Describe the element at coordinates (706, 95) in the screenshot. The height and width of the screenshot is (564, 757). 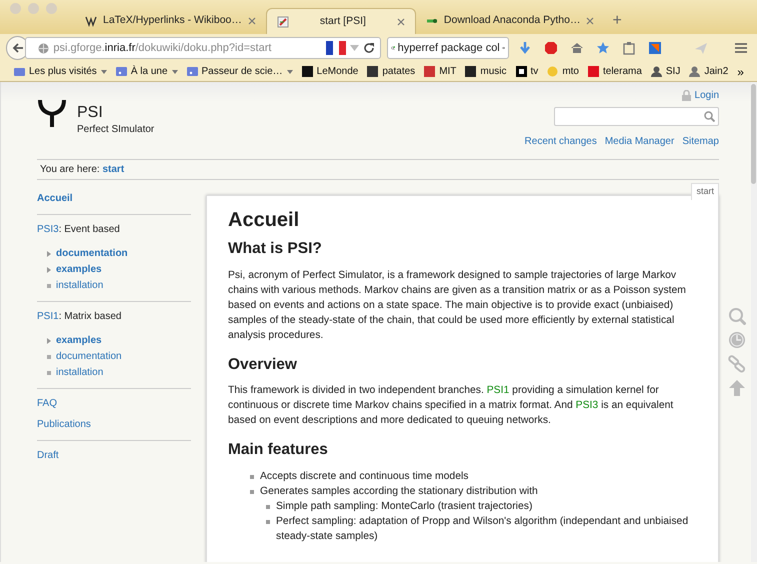
I see `login-link: Login` at that location.